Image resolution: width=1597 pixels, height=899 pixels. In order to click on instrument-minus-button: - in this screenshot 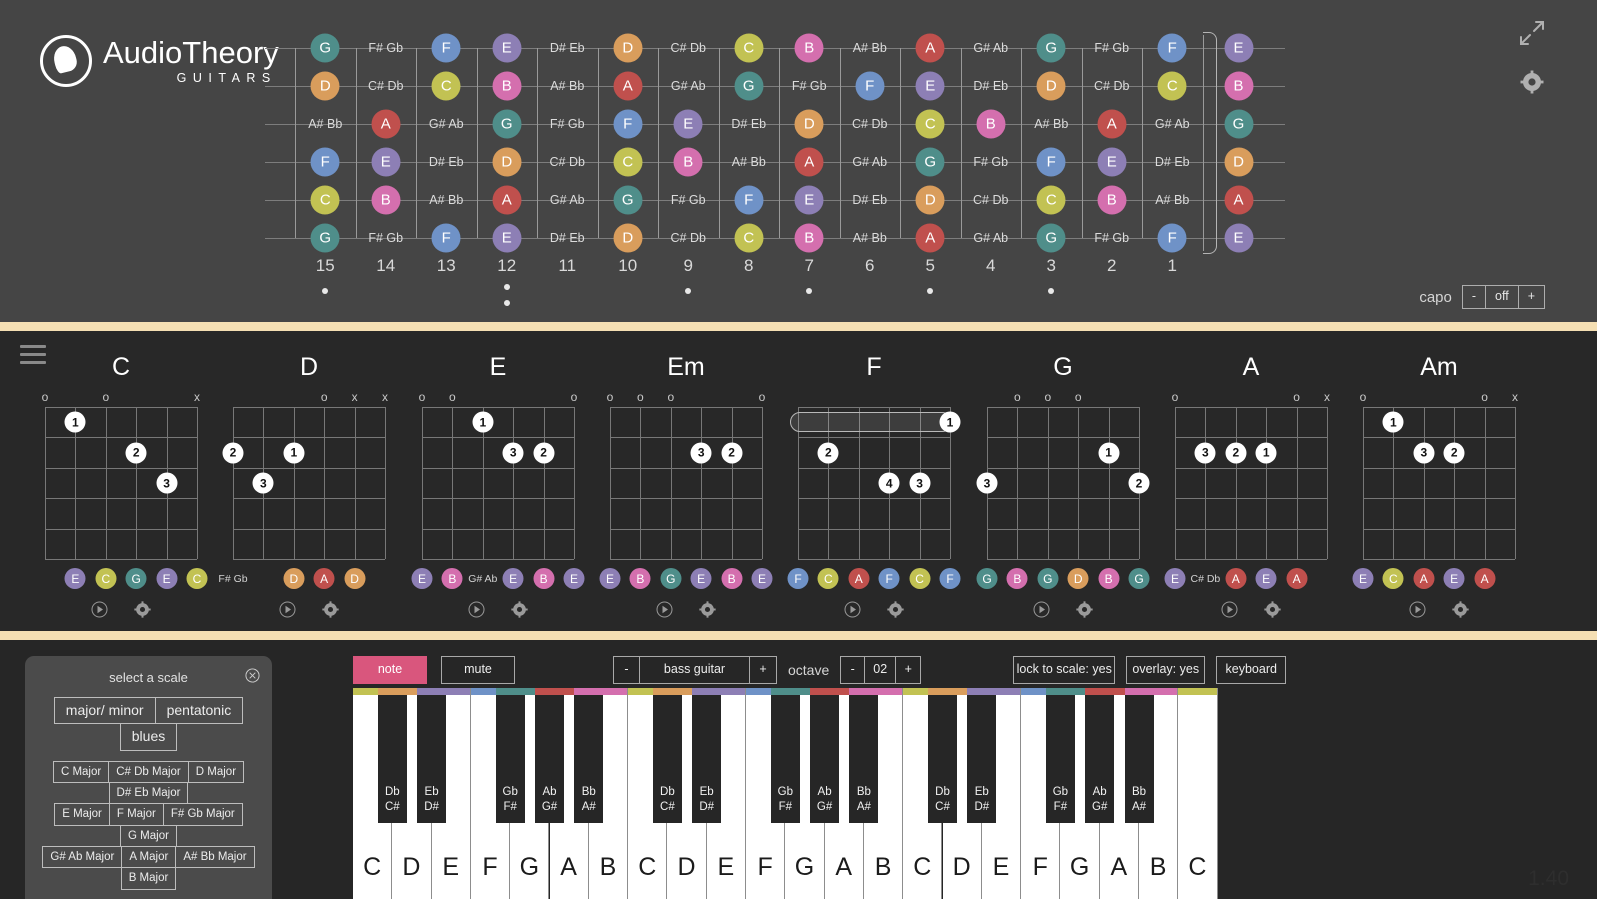, I will do `click(627, 670)`.